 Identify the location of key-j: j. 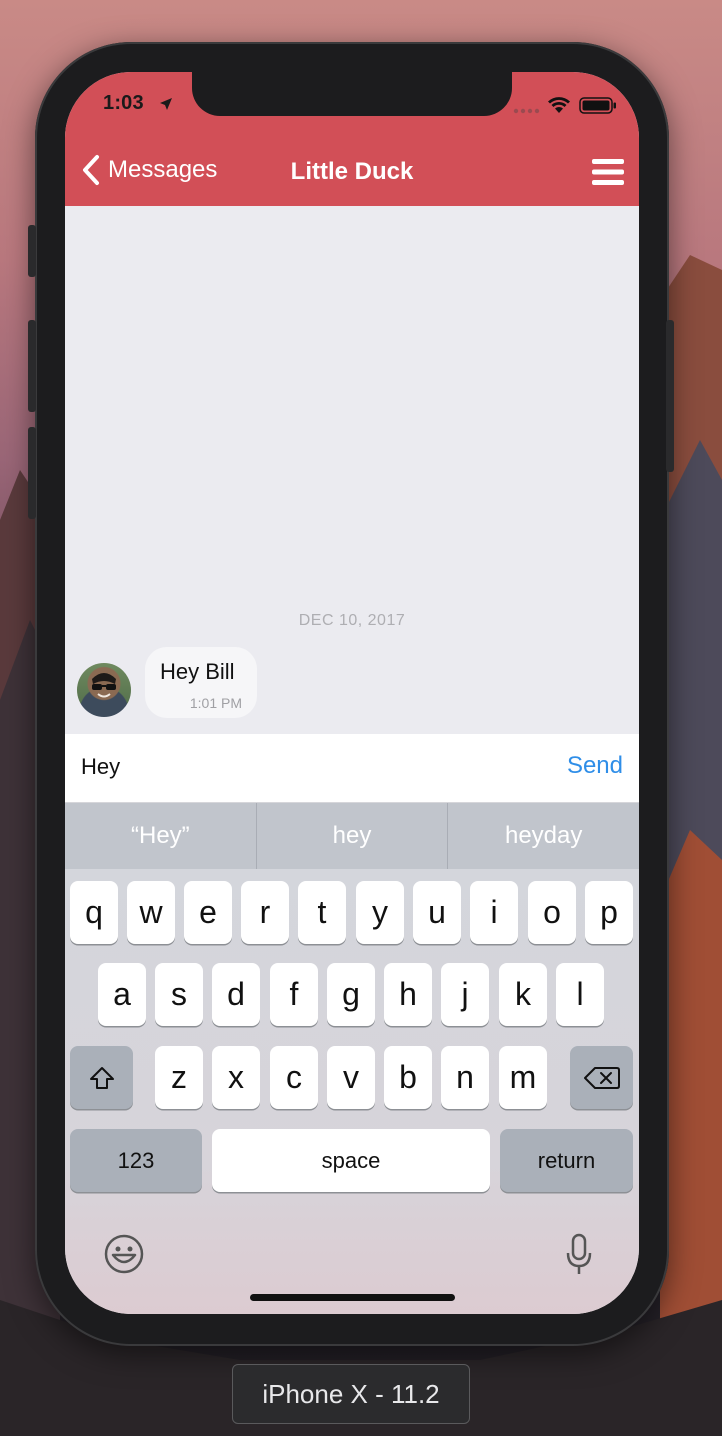
(465, 994).